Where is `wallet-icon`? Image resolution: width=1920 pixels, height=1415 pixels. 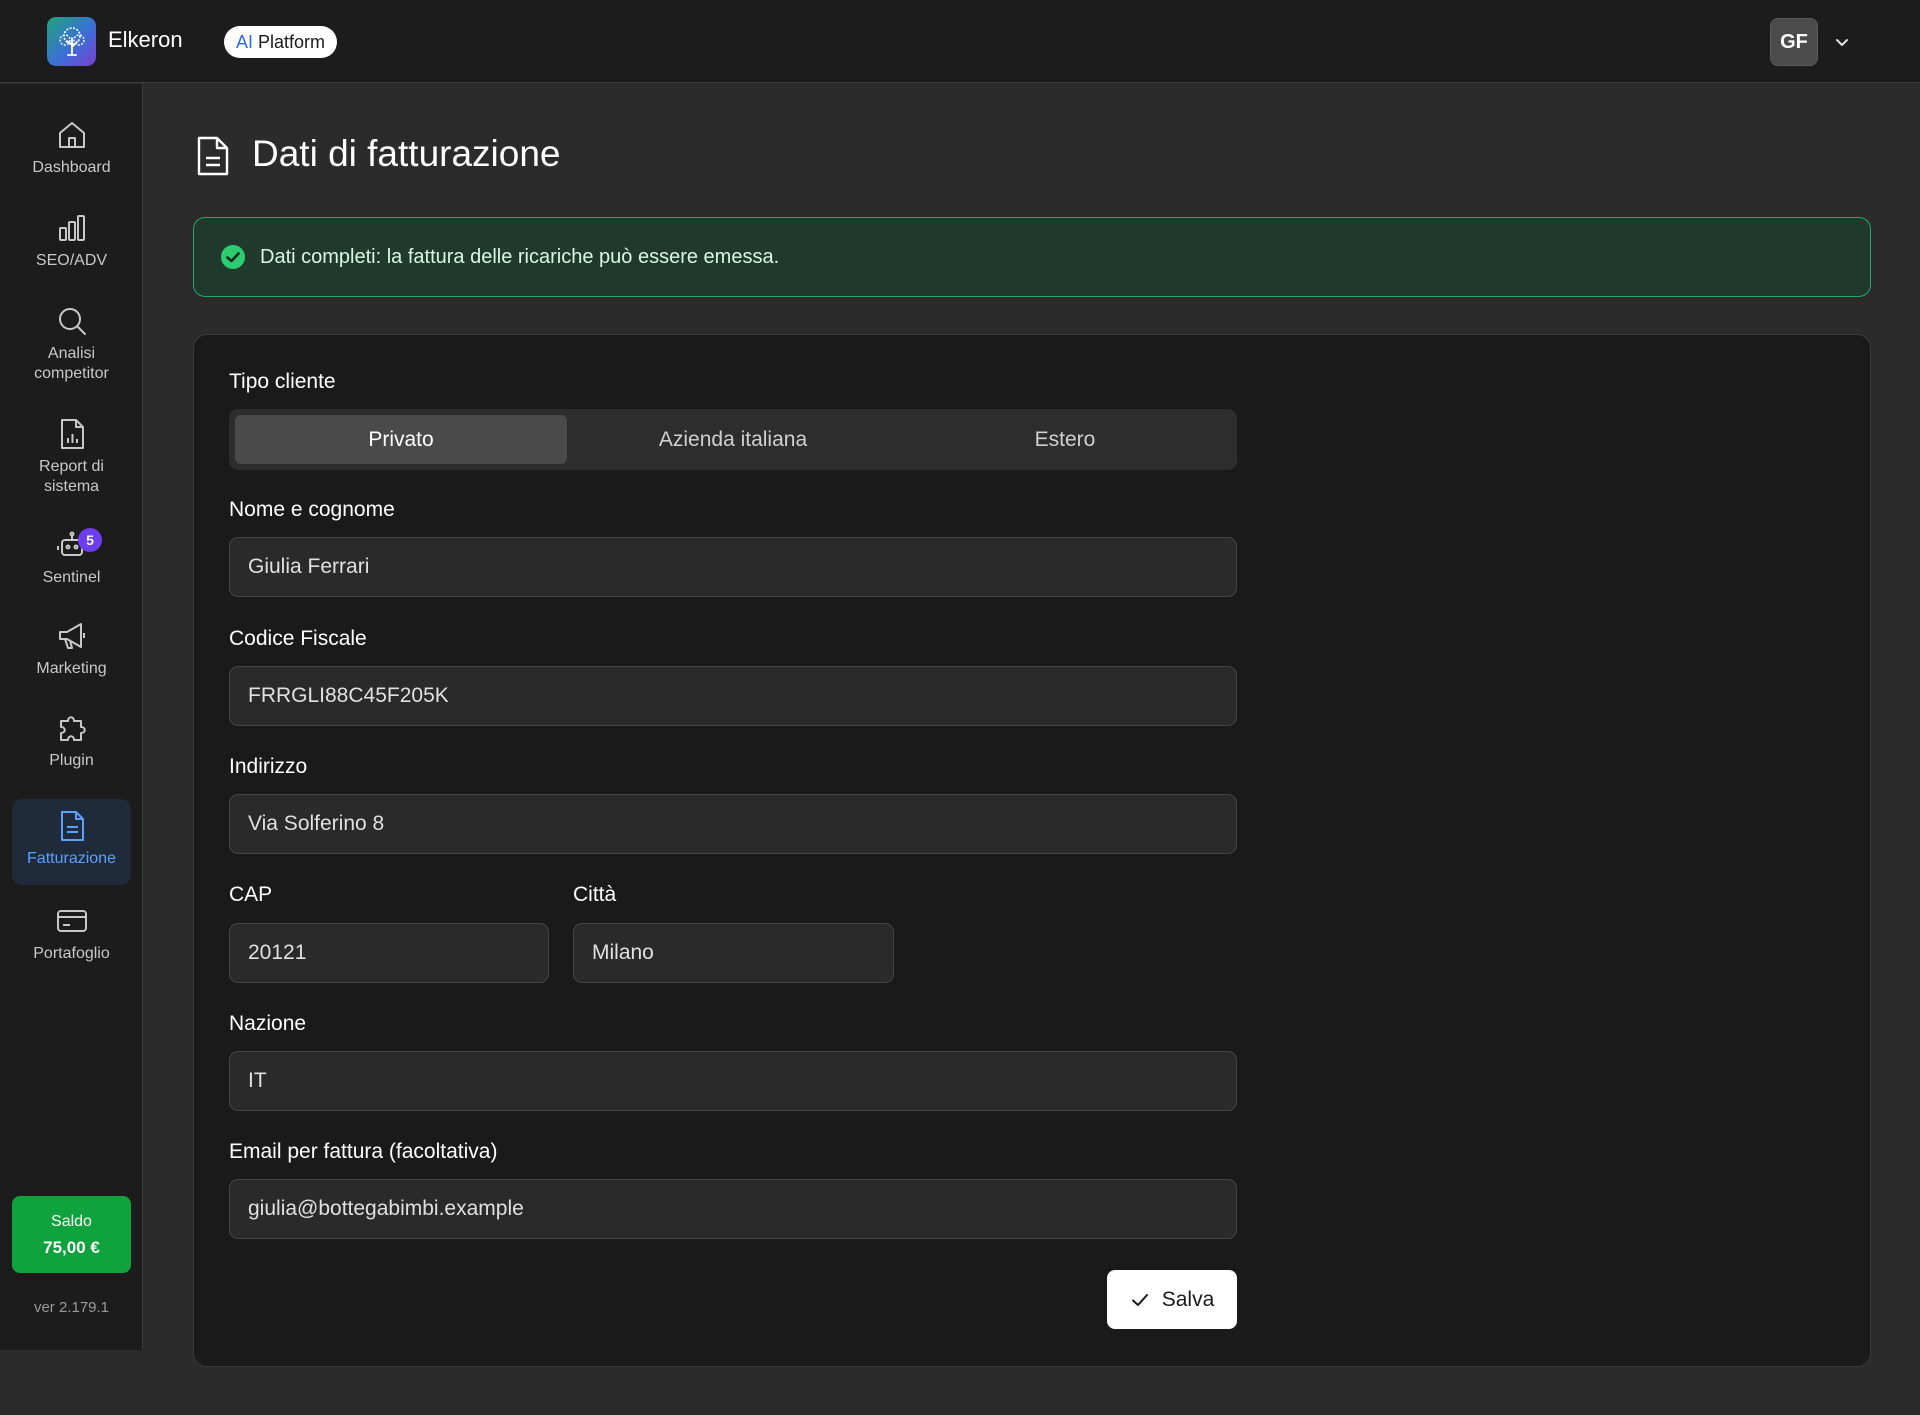
wallet-icon is located at coordinates (71, 921).